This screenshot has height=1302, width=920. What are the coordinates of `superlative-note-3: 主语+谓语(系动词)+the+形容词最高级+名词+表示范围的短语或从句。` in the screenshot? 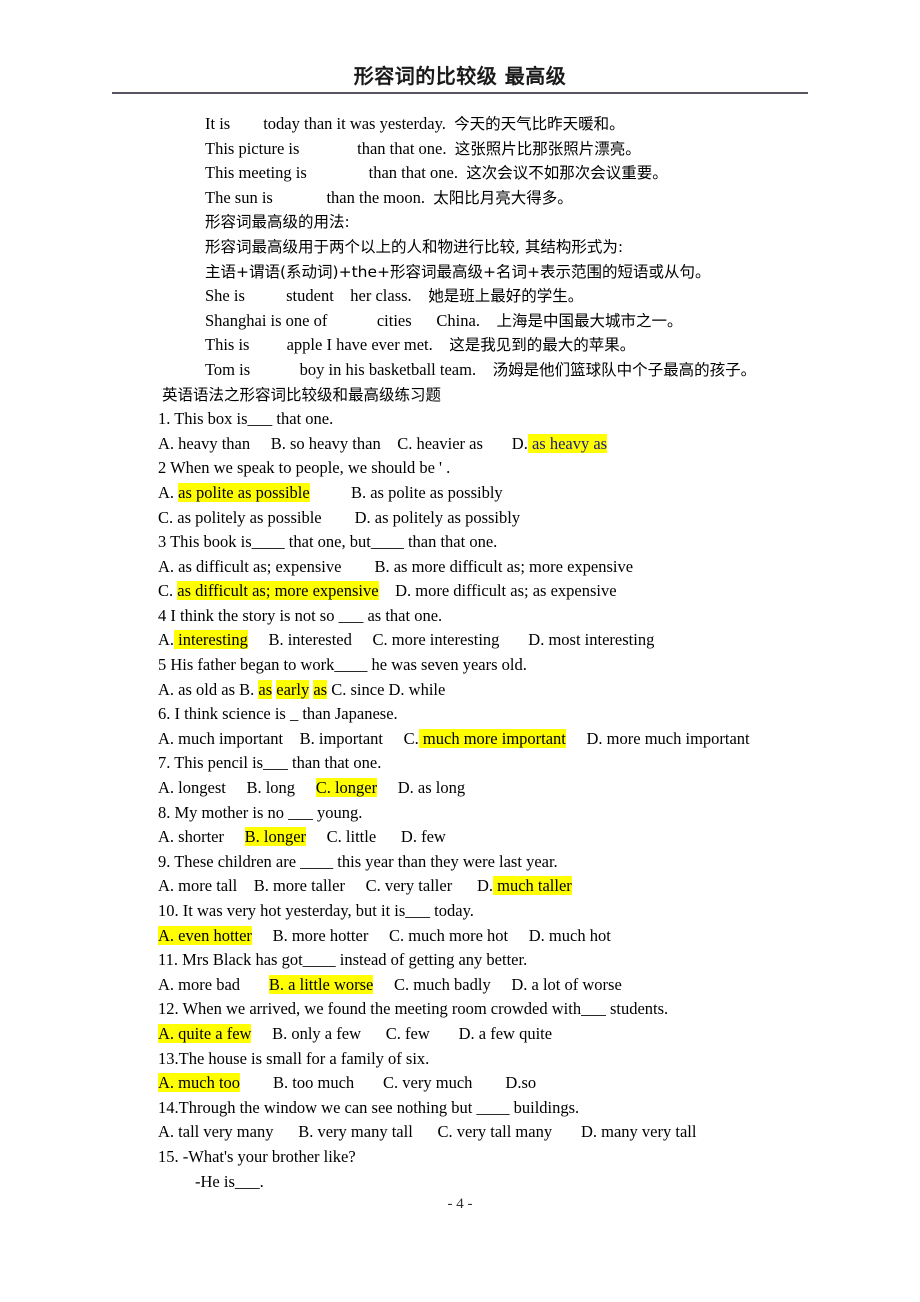 It's located at (458, 271).